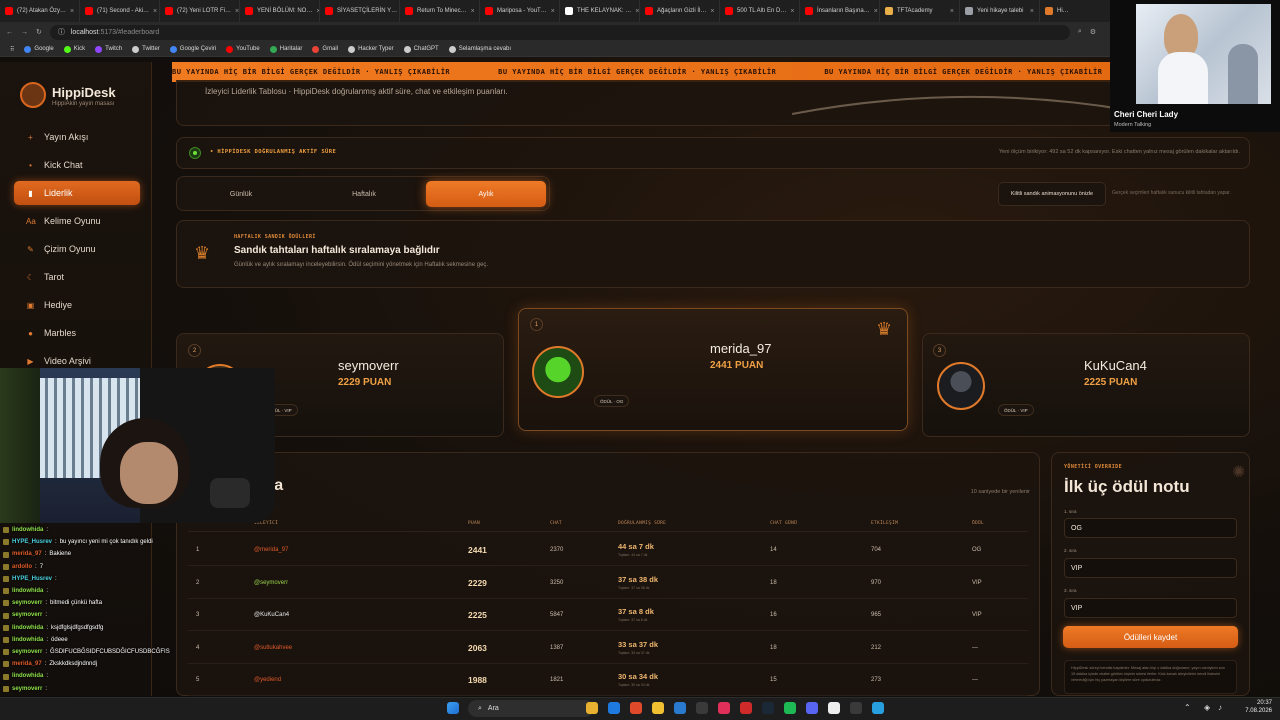 The image size is (1280, 720). What do you see at coordinates (110, 652) in the screenshot?
I see `chat-text: ĞSDIFUCBĞSIDFCUBSDĞICFUSDBCĞFIS` at bounding box center [110, 652].